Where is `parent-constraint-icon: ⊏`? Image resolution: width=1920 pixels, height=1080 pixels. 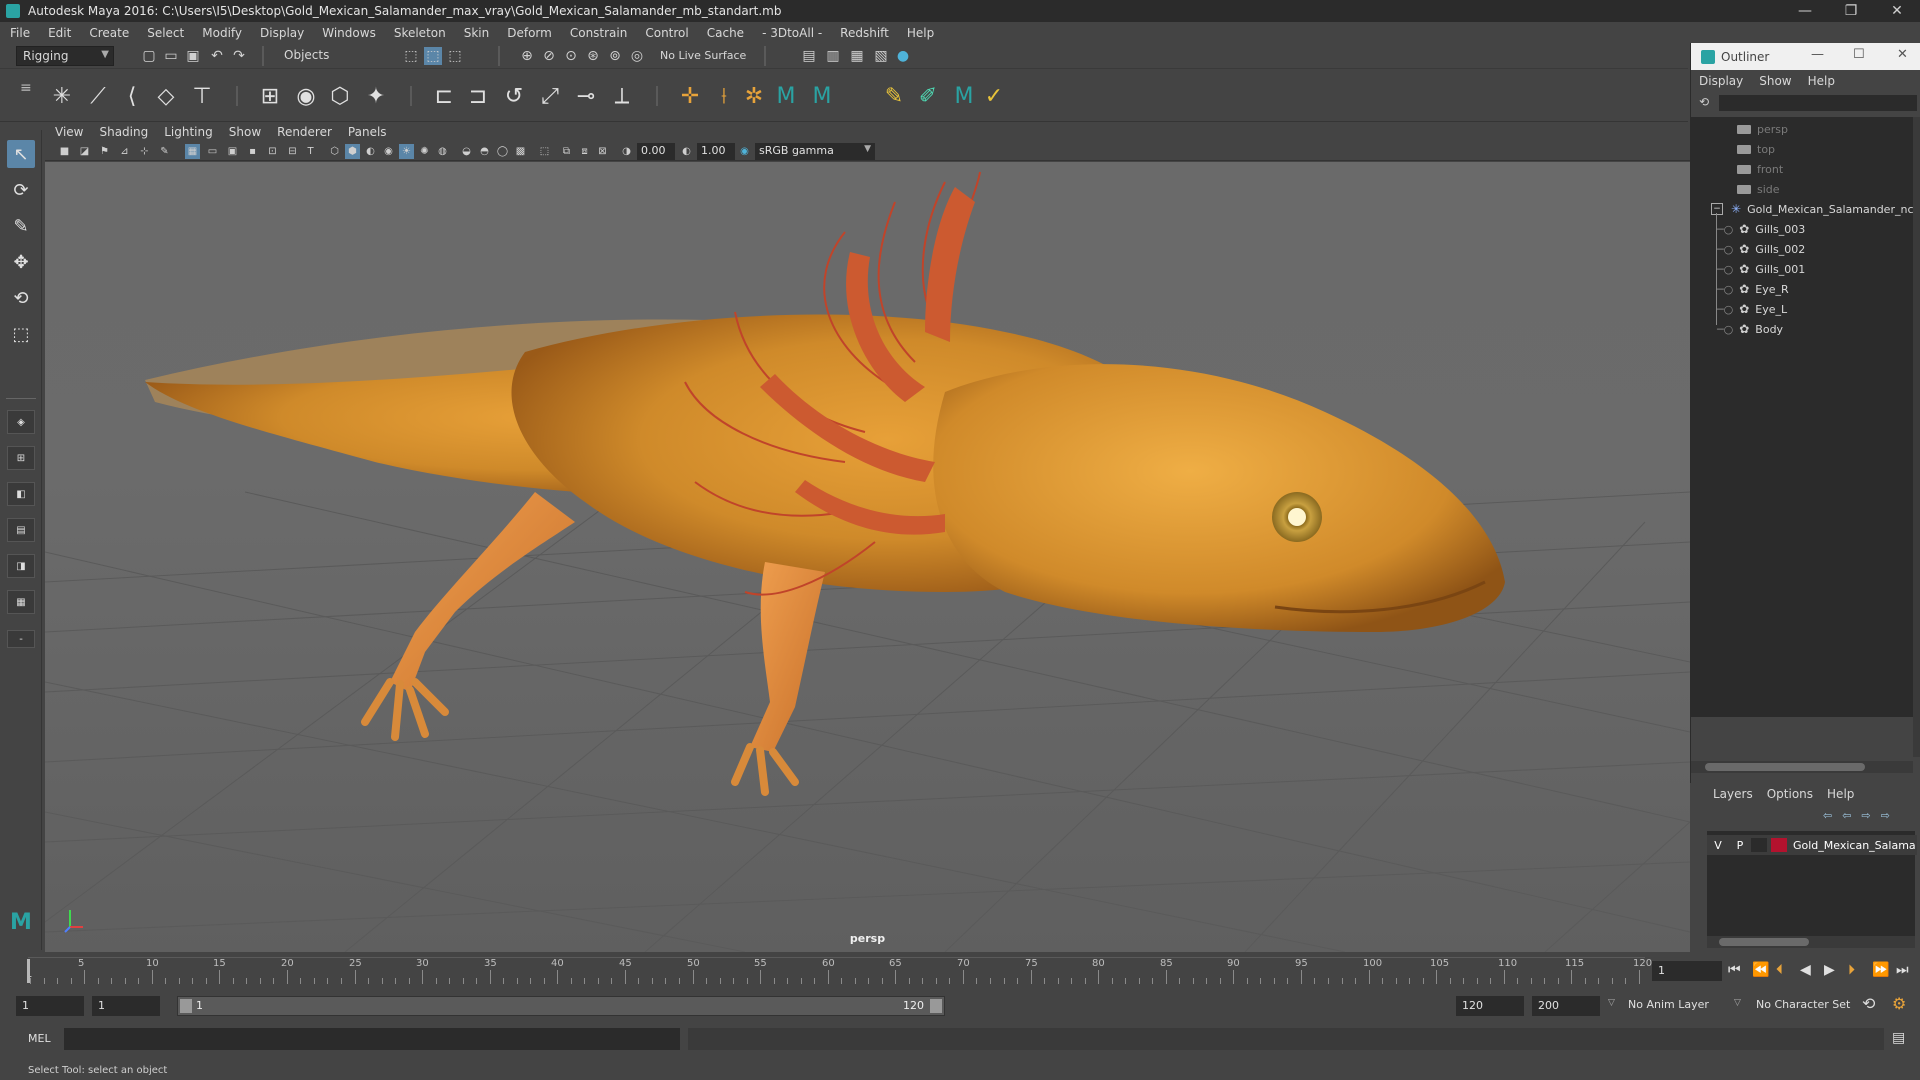
parent-constraint-icon: ⊏ is located at coordinates (444, 96).